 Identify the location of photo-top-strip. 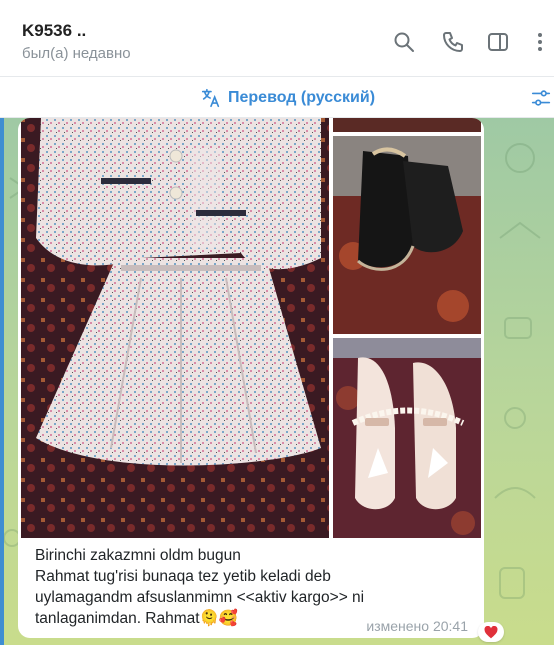
(407, 125).